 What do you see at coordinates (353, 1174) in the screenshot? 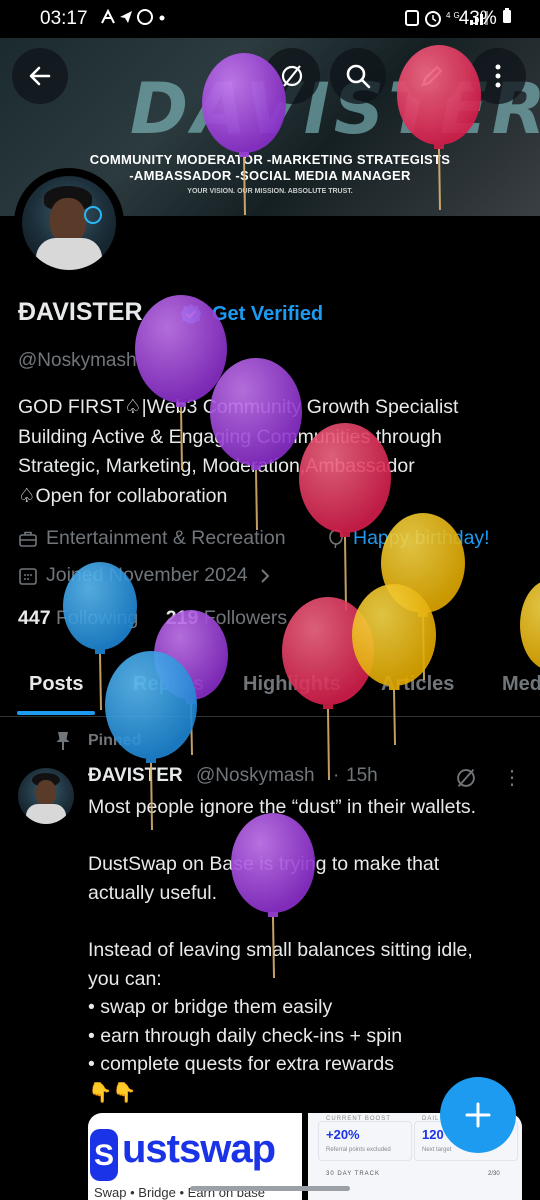
I see `track-label: 30 DAY TRACK` at bounding box center [353, 1174].